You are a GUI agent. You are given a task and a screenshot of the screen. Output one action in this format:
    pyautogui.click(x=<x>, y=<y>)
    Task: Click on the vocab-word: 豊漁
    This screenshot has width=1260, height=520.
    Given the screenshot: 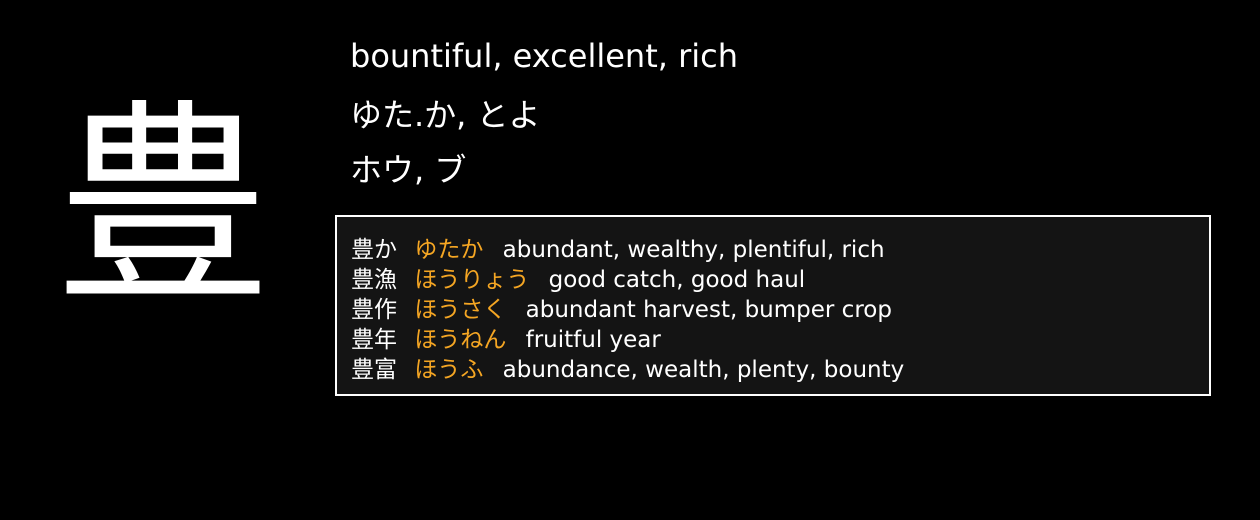 What is the action you would take?
    pyautogui.click(x=374, y=280)
    